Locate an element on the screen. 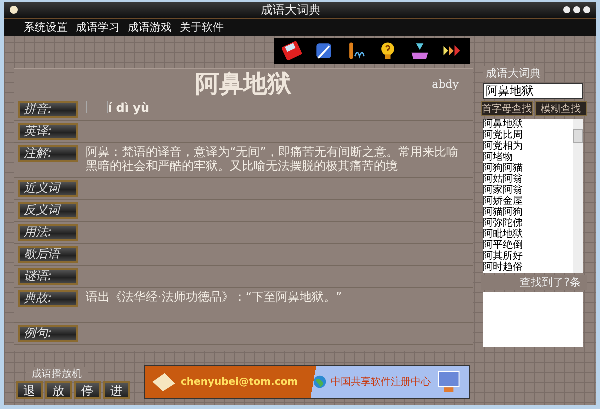 This screenshot has height=409, width=600. field-label-button: 歇后语 is located at coordinates (48, 254).